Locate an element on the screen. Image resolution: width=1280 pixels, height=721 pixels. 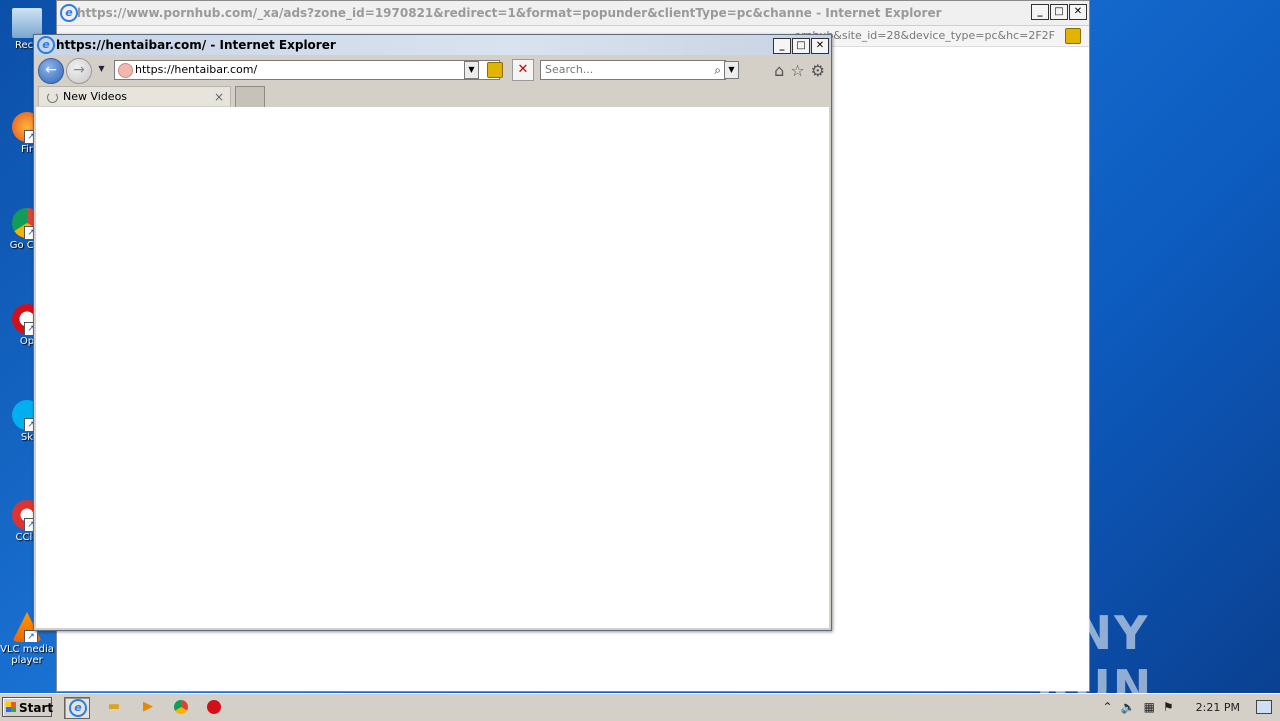
loading-spinner-icon is located at coordinates (52, 97).